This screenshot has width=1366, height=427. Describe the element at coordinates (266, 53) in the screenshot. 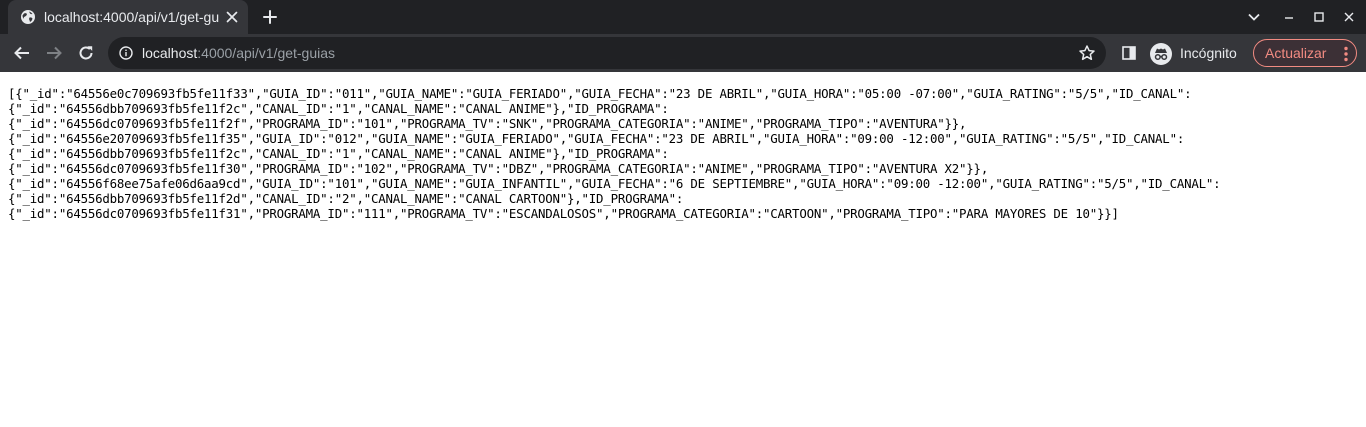

I see `url-path: :4000/api/v1/get-guias` at that location.